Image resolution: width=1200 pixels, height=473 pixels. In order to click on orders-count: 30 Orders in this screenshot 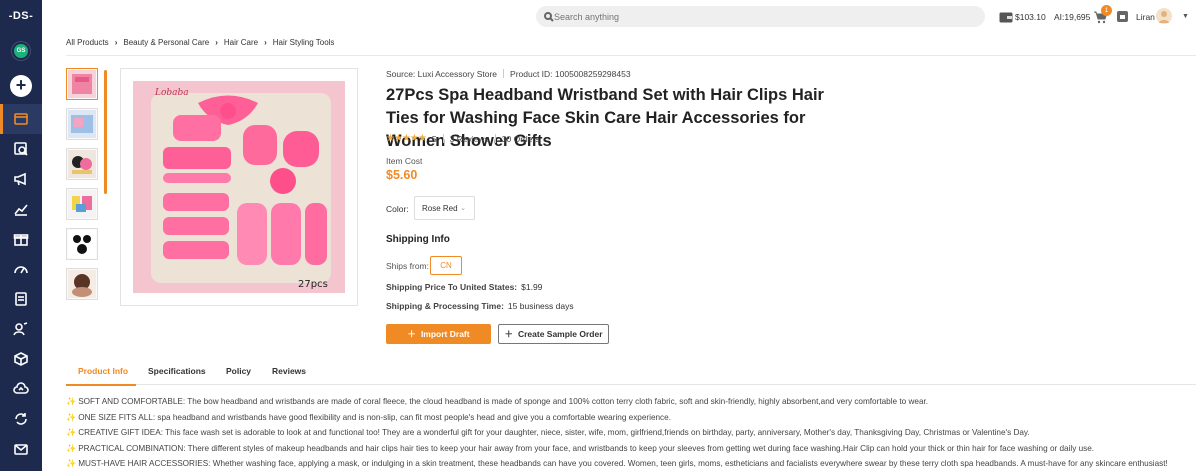, I will do `click(520, 138)`.